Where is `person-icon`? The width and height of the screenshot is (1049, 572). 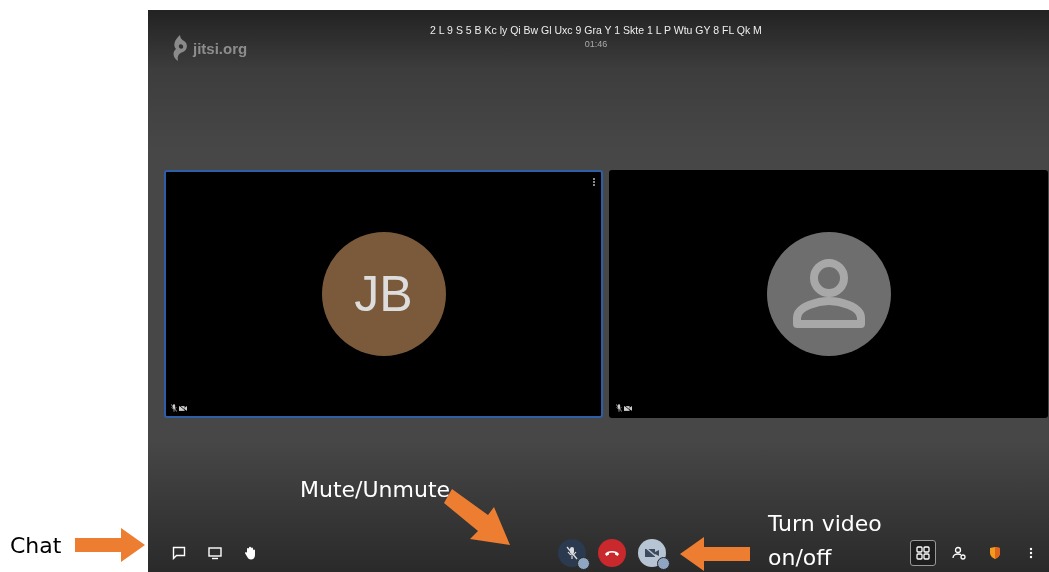
person-icon is located at coordinates (959, 553).